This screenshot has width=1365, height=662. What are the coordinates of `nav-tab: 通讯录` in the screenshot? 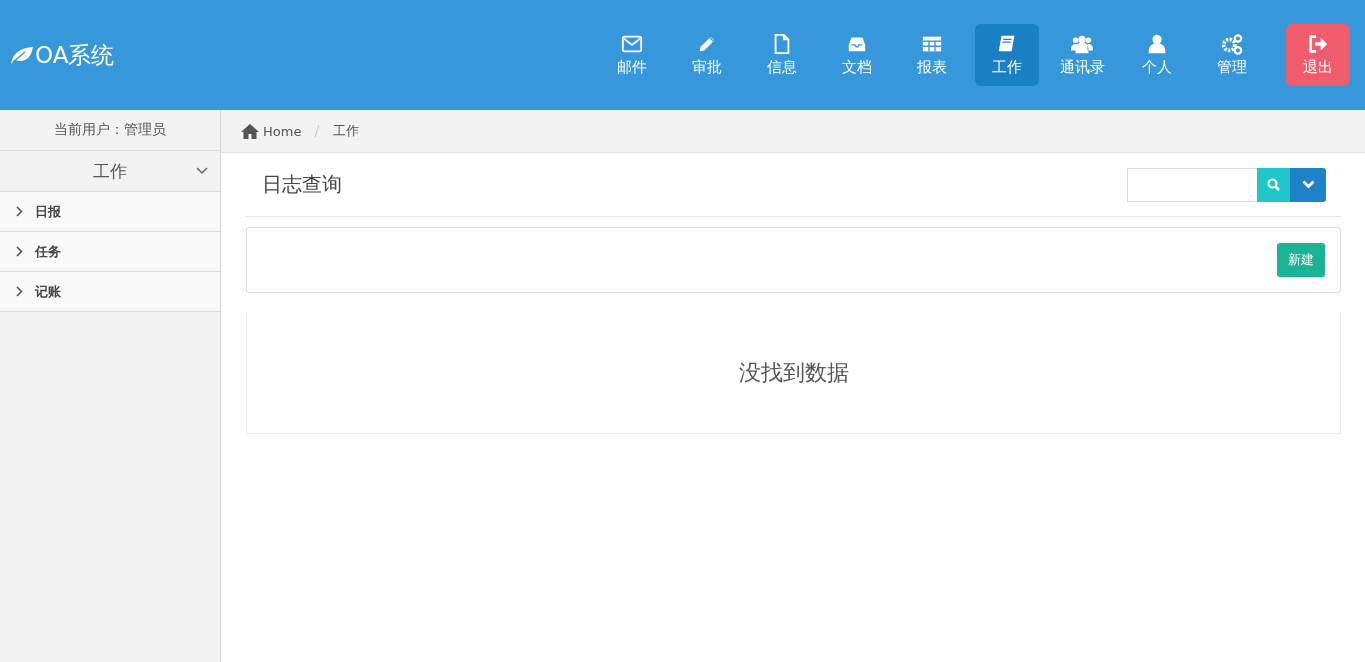 It's located at (1082, 55).